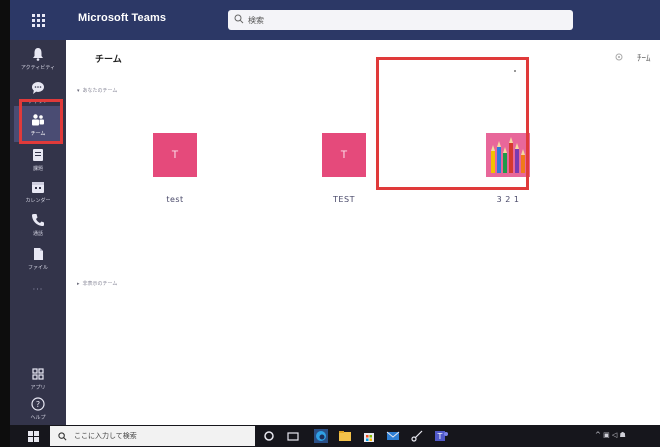 Image resolution: width=660 pixels, height=447 pixels. What do you see at coordinates (175, 183) in the screenshot?
I see `team-card-test: T test` at bounding box center [175, 183].